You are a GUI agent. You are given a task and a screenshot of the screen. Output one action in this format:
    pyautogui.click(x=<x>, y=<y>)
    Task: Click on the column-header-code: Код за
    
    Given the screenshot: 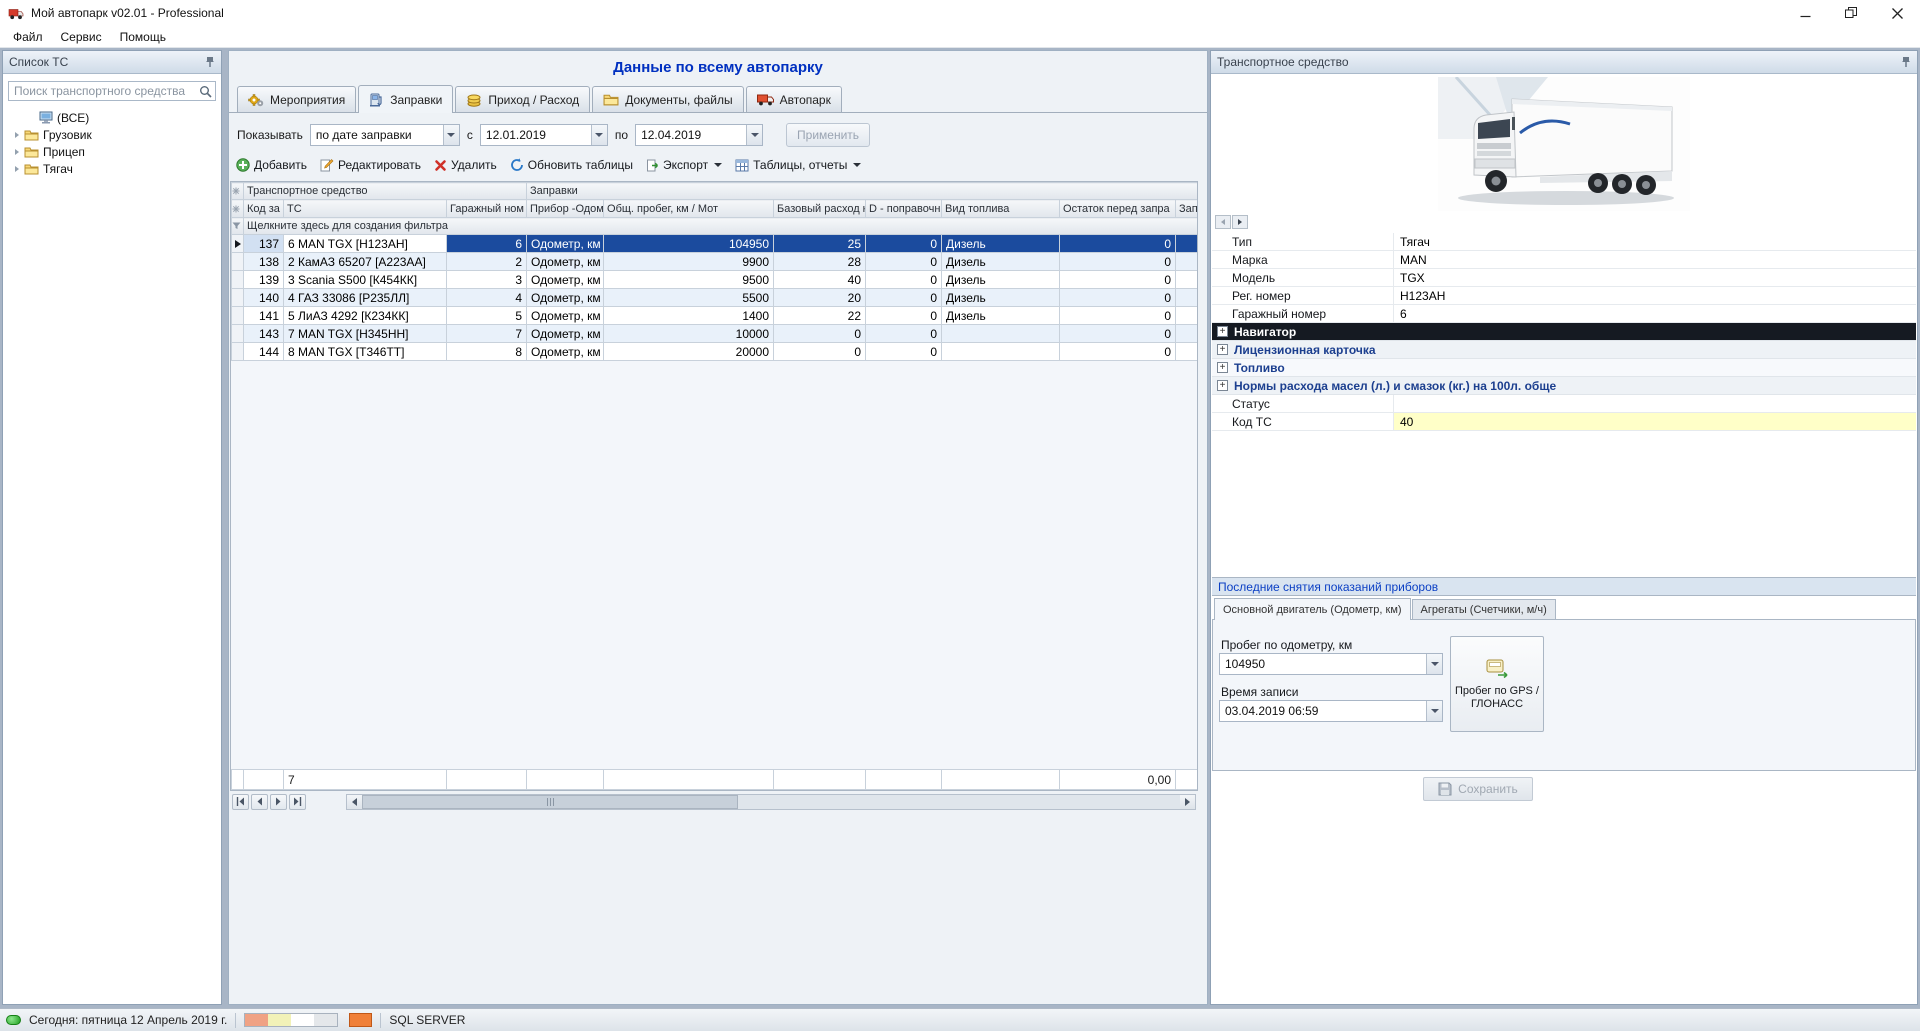 What is the action you would take?
    pyautogui.click(x=263, y=208)
    